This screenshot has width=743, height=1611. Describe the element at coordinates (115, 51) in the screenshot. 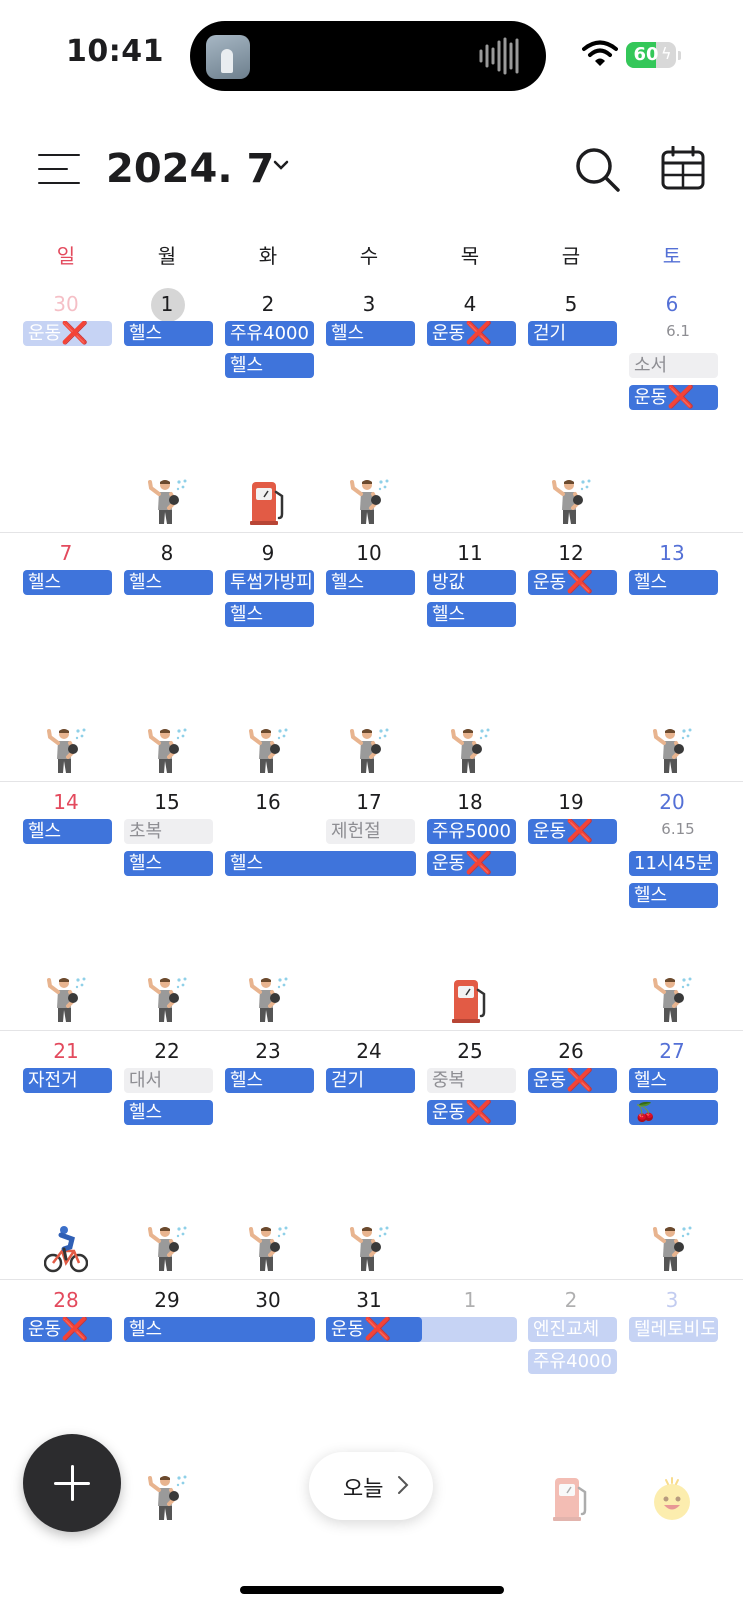

I see `status-time: 10:41` at that location.